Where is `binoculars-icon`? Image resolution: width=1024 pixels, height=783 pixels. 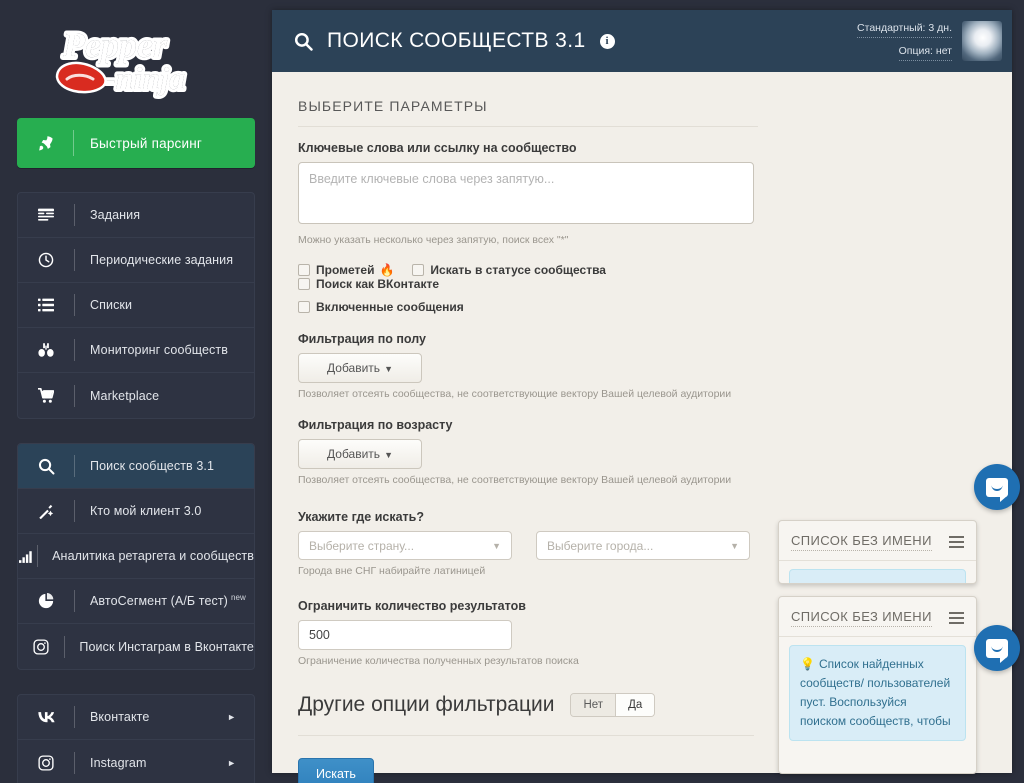 binoculars-icon is located at coordinates (46, 350).